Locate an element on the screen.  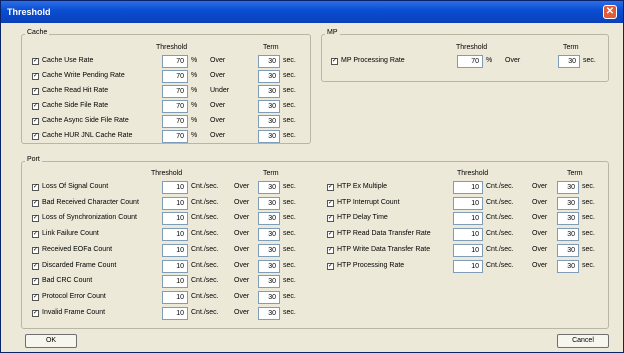
title-bar: Threshold ✕ is located at coordinates (312, 12).